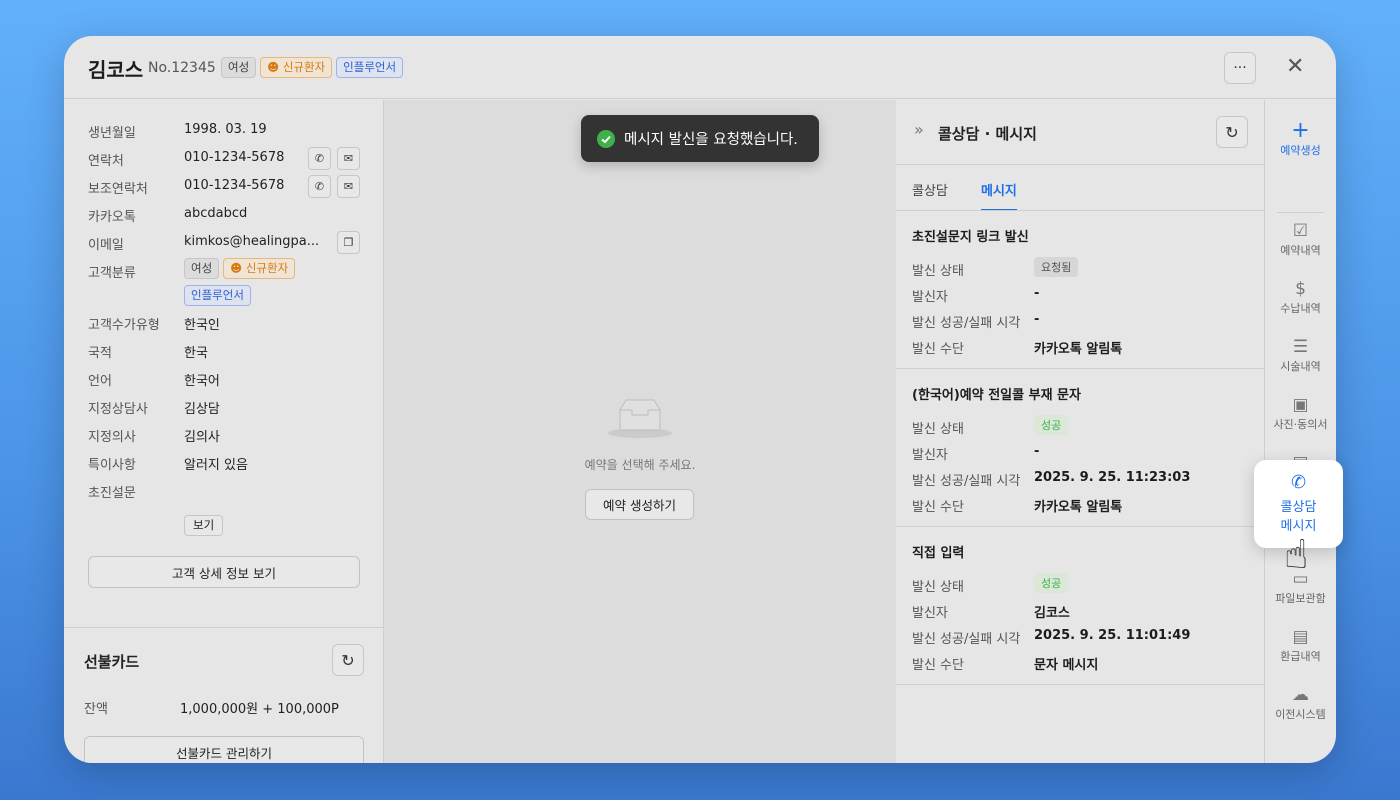 This screenshot has height=800, width=1400. What do you see at coordinates (112, 465) in the screenshot?
I see `info-label: 특이사항` at bounding box center [112, 465].